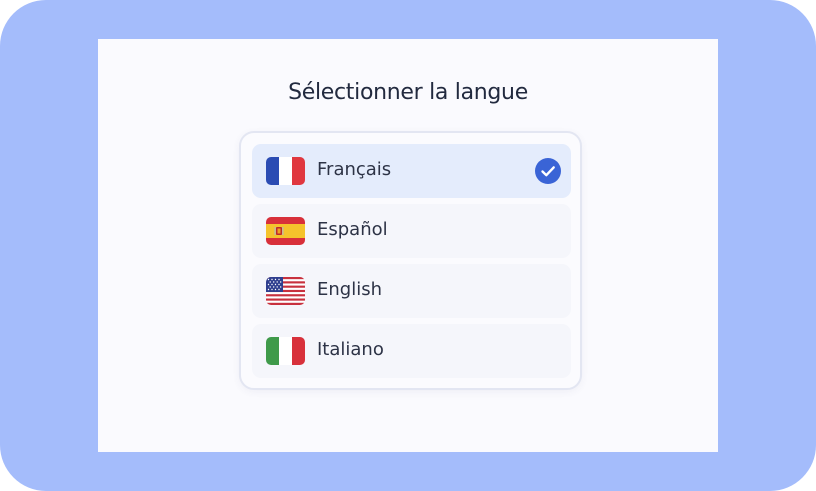  I want to click on language-option-french: Français, so click(411, 171).